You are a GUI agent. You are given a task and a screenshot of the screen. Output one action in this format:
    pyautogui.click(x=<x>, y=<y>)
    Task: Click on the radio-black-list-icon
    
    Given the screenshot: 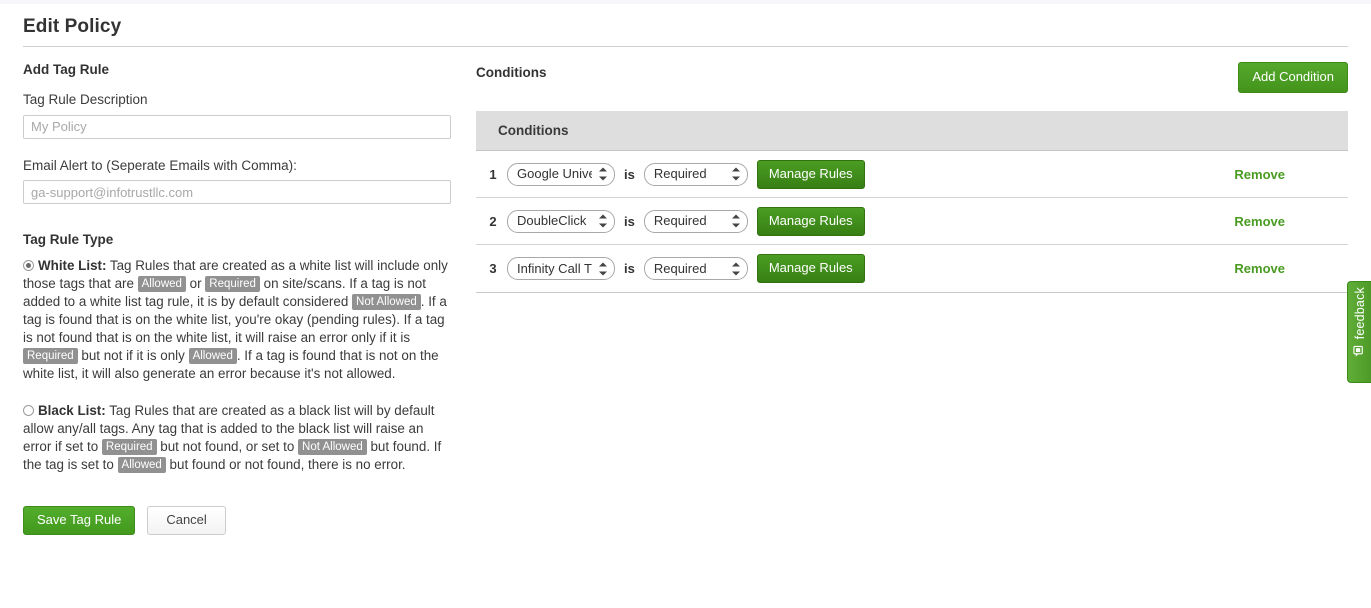 What is the action you would take?
    pyautogui.click(x=28, y=411)
    